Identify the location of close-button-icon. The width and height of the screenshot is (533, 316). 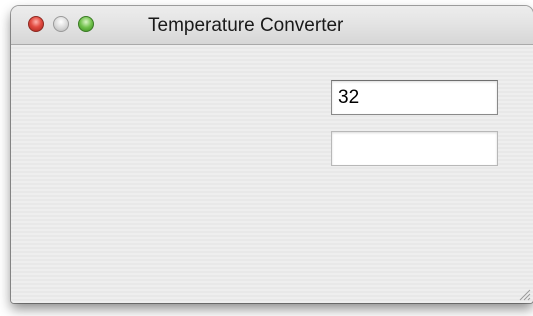
(36, 24).